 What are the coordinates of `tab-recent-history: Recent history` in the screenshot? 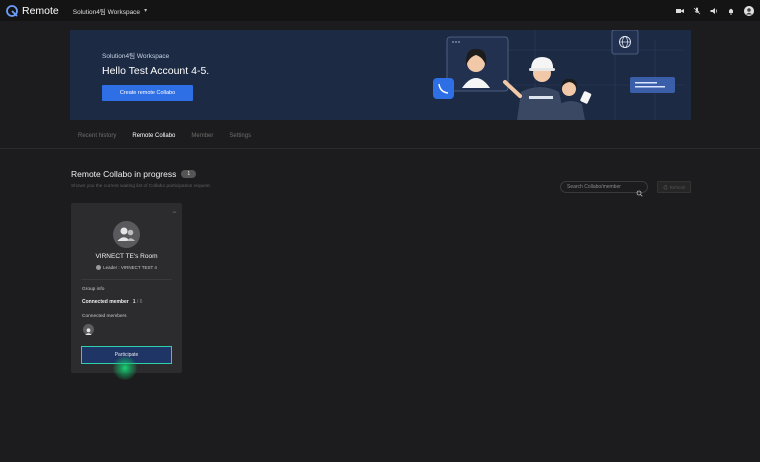 It's located at (97, 138).